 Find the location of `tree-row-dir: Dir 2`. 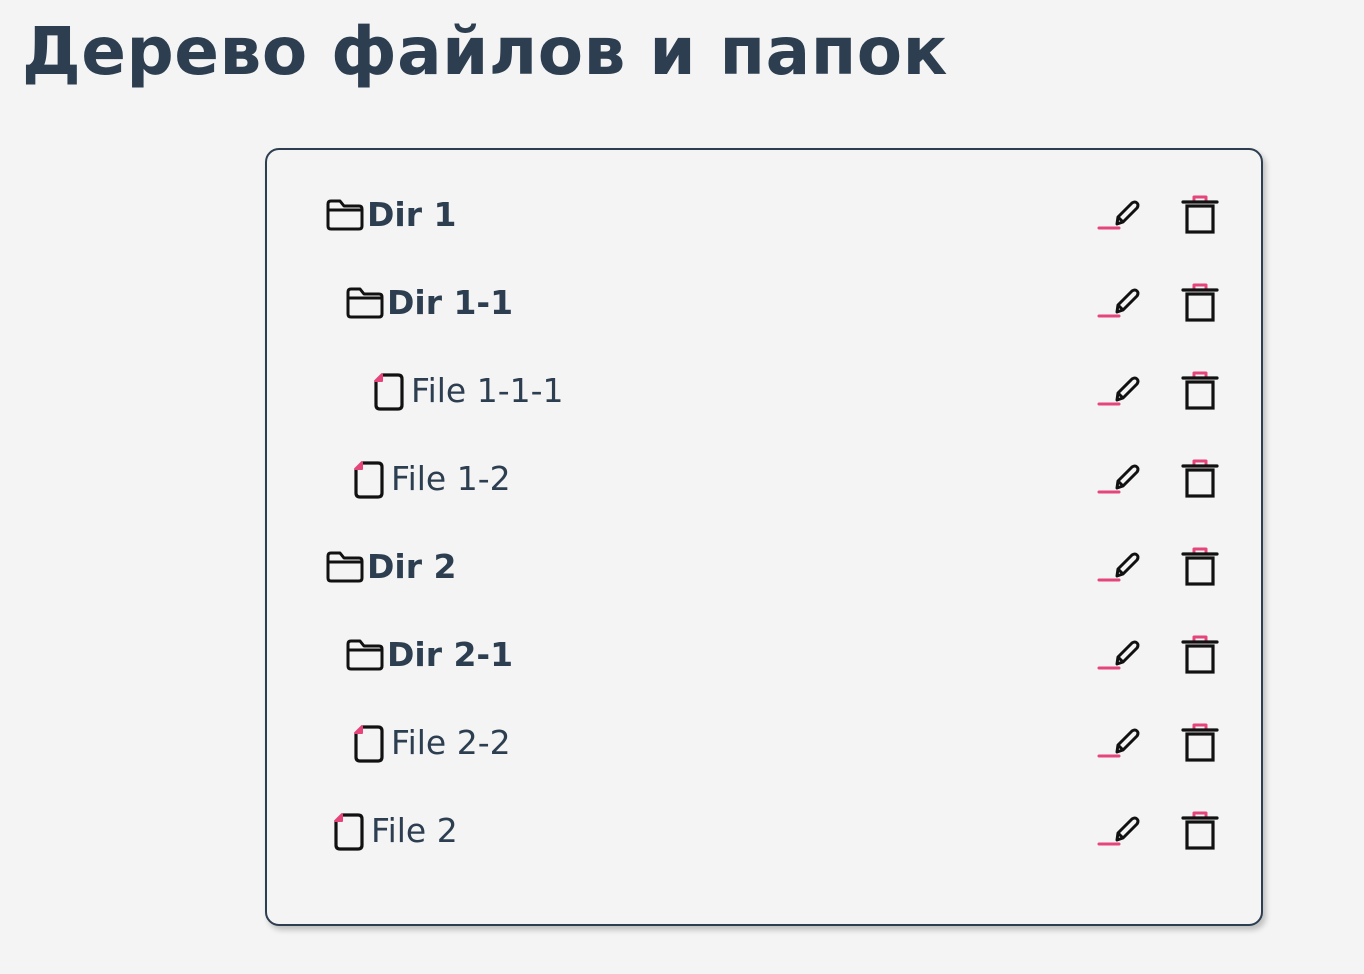

tree-row-dir: Dir 2 is located at coordinates (764, 568).